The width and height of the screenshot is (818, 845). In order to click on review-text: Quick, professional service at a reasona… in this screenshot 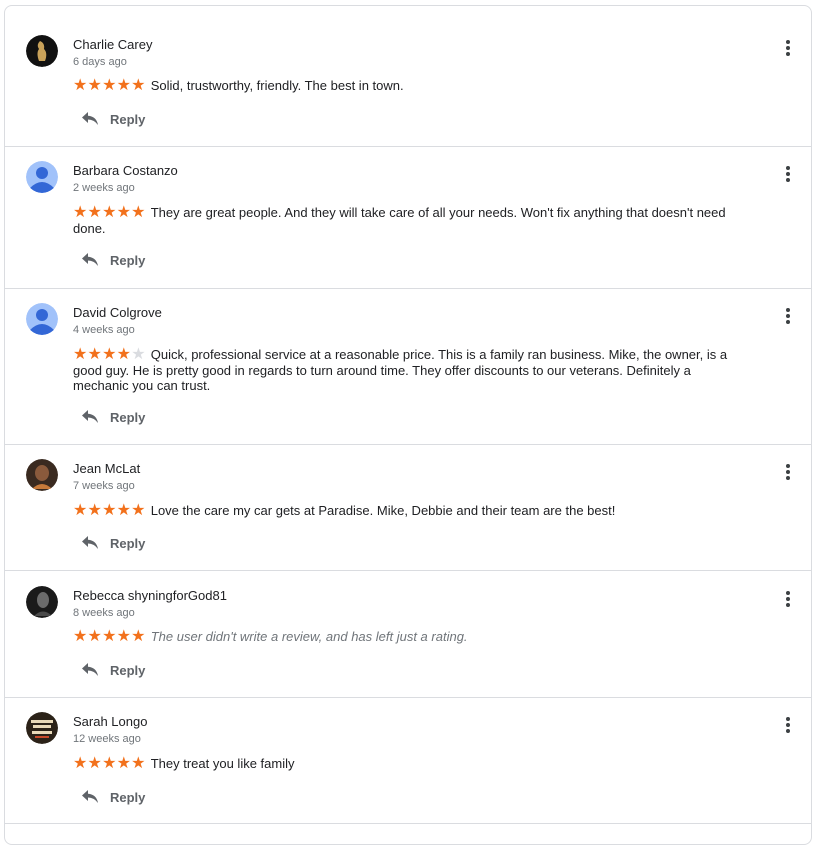, I will do `click(400, 370)`.